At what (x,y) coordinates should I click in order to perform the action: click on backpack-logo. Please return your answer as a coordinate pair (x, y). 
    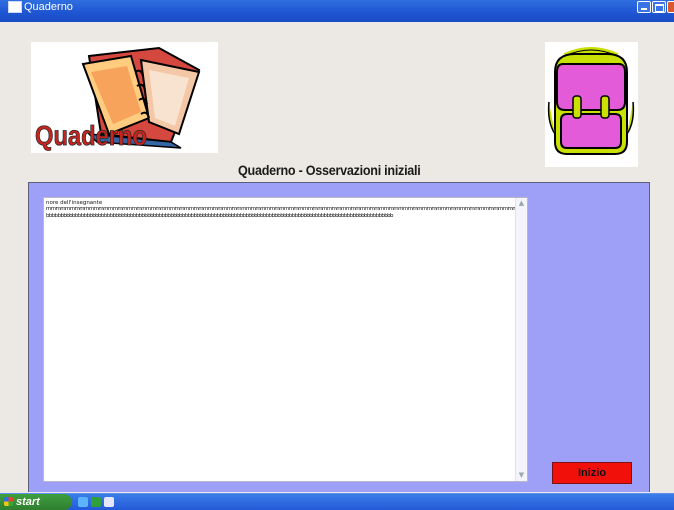
    Looking at the image, I should click on (591, 104).